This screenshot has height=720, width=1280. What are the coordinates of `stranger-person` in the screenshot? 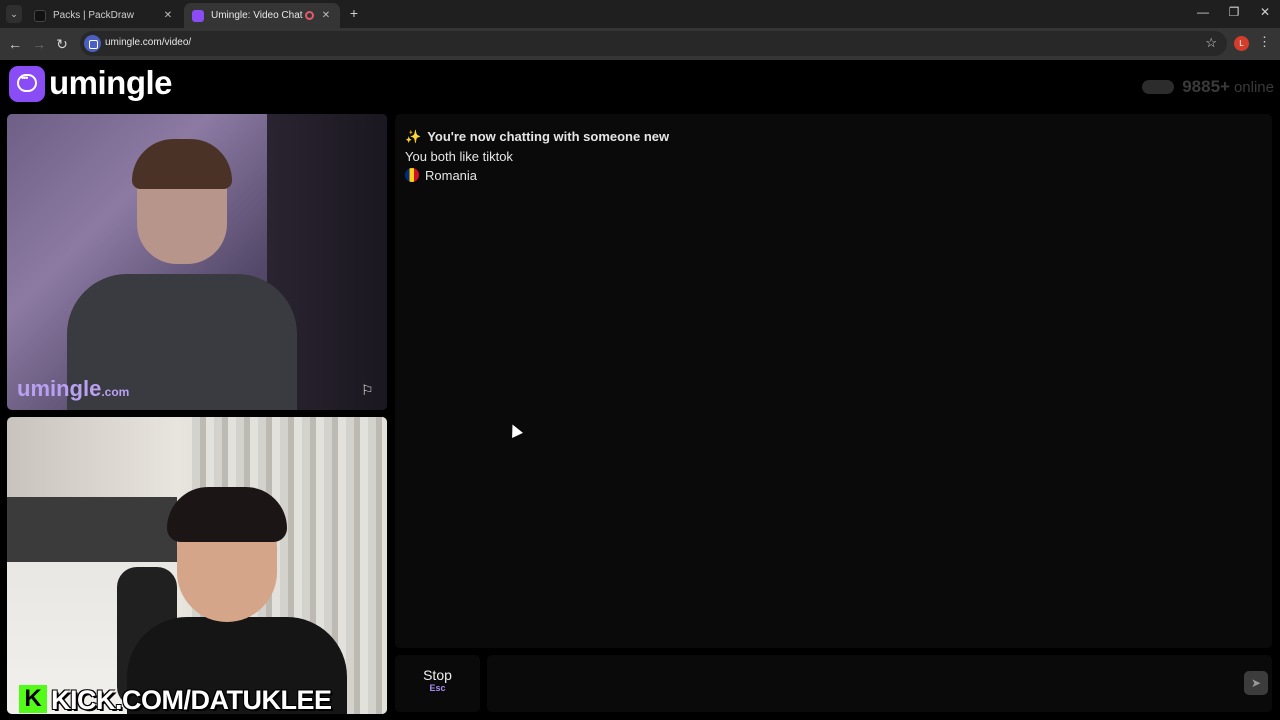 It's located at (182, 274).